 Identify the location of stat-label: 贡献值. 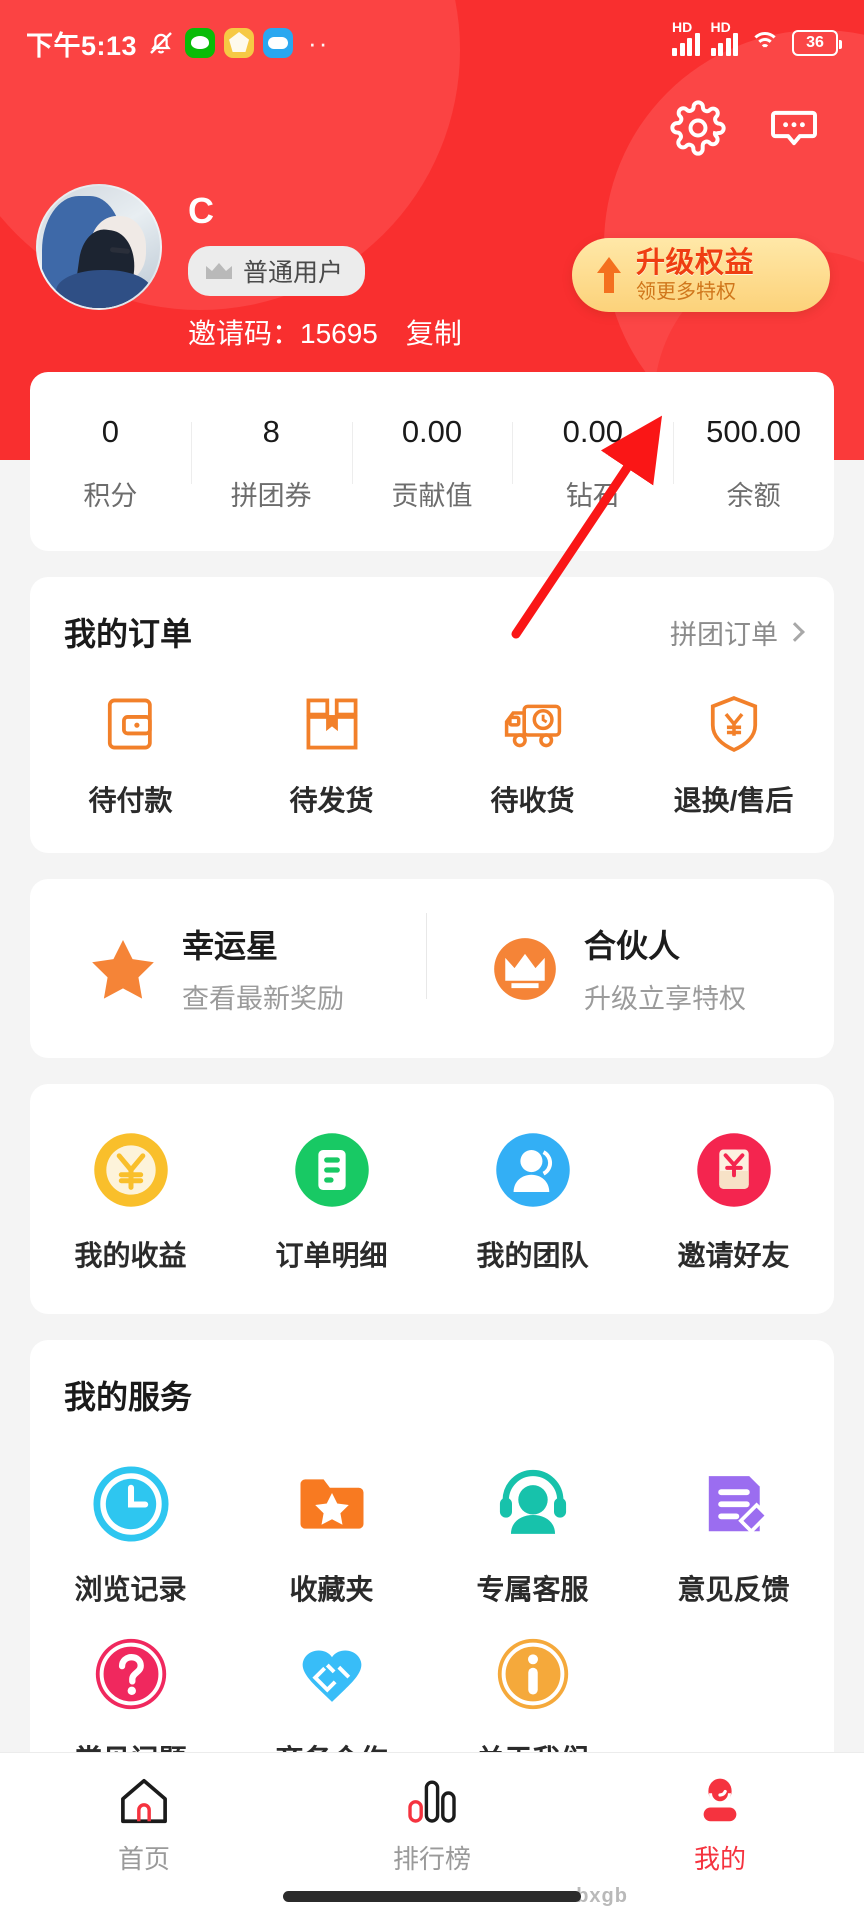
(432, 496).